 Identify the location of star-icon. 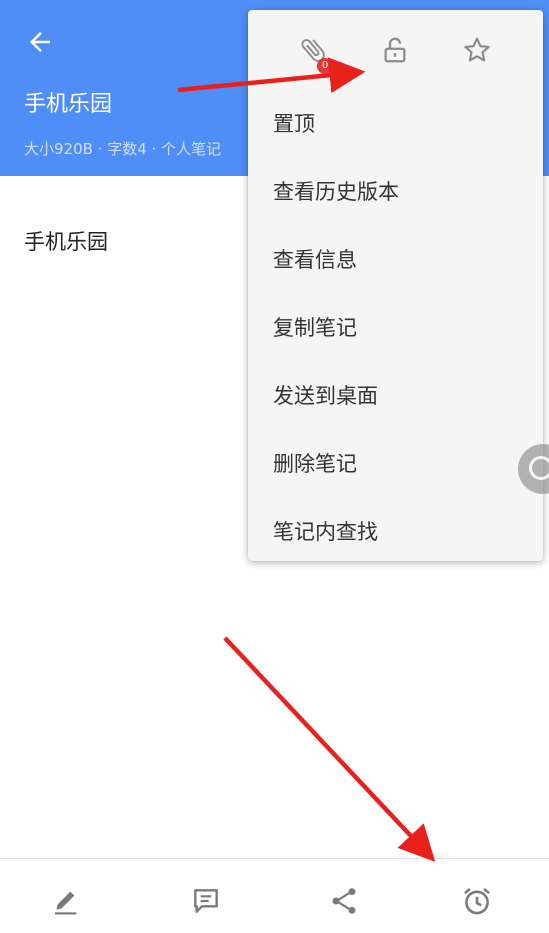
(477, 49).